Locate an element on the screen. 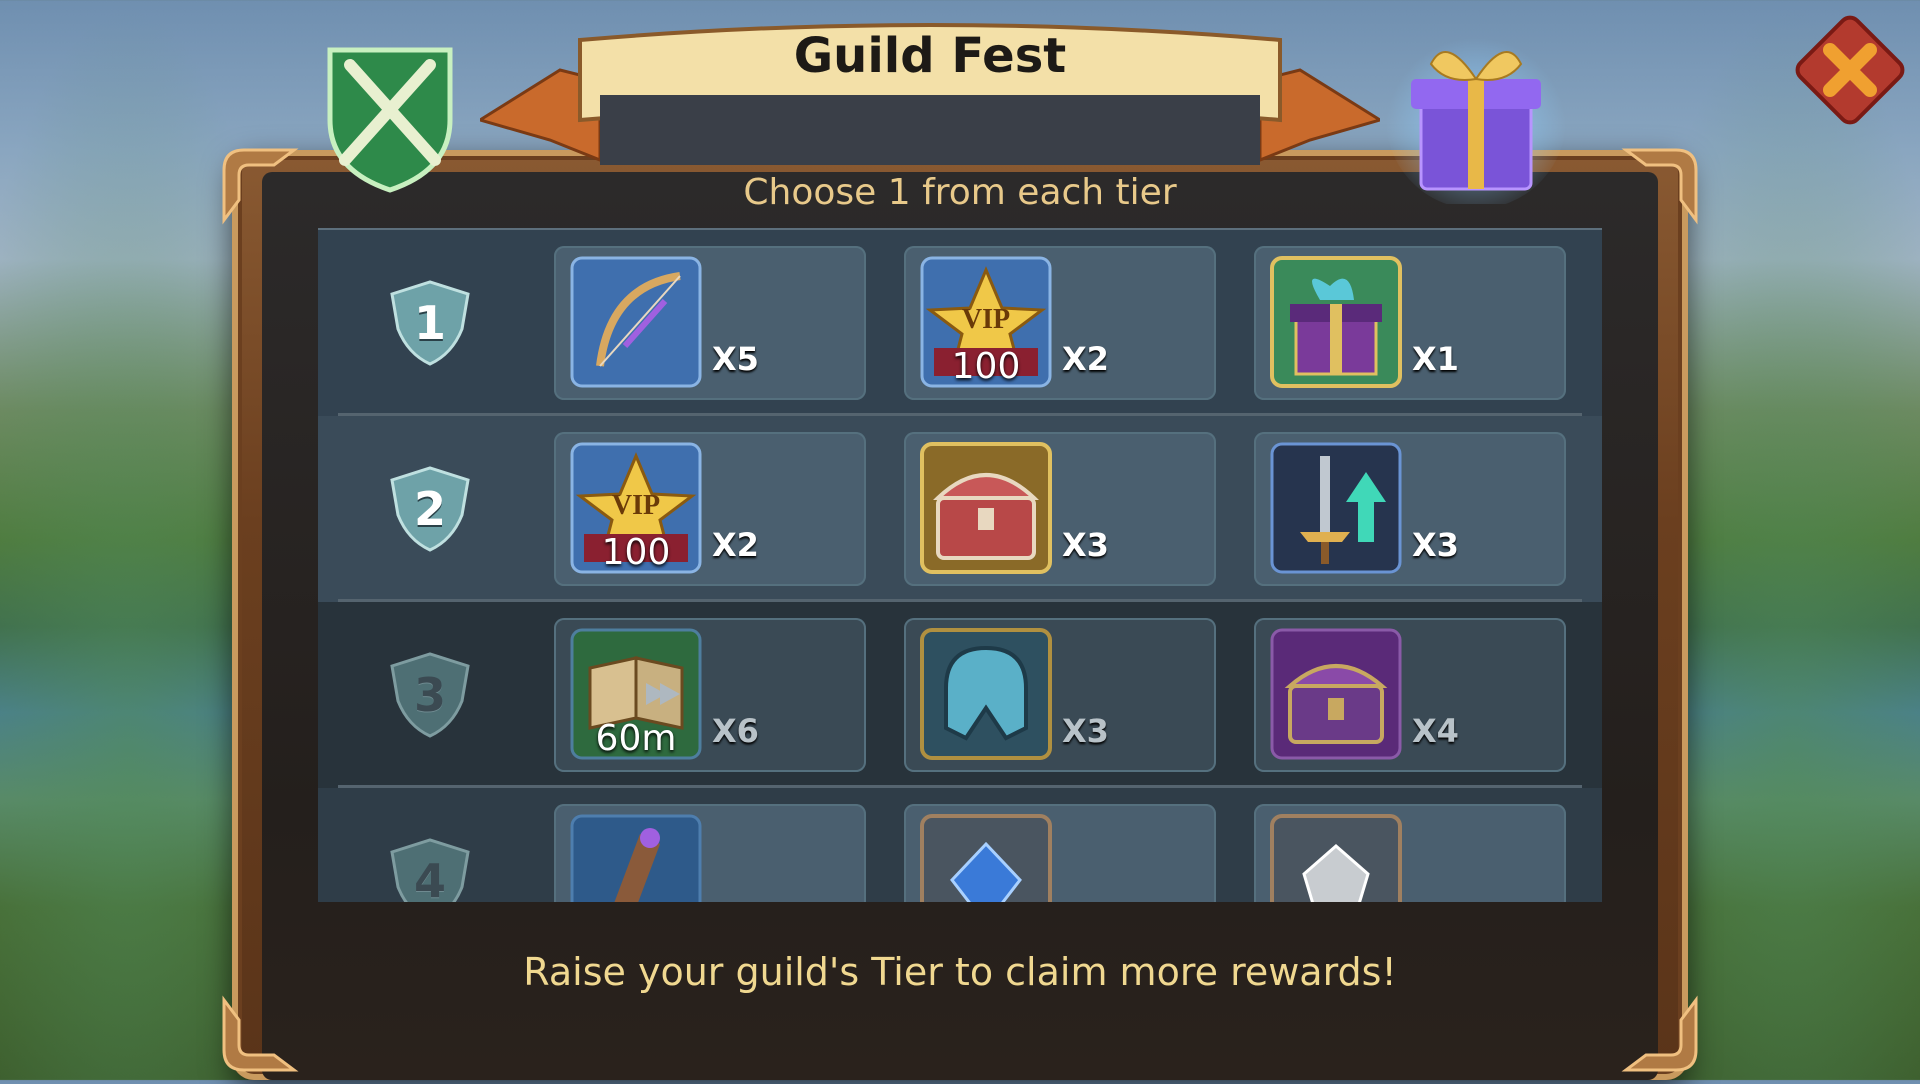 The image size is (1920, 1084). speedup-duration: 60m is located at coordinates (636, 738).